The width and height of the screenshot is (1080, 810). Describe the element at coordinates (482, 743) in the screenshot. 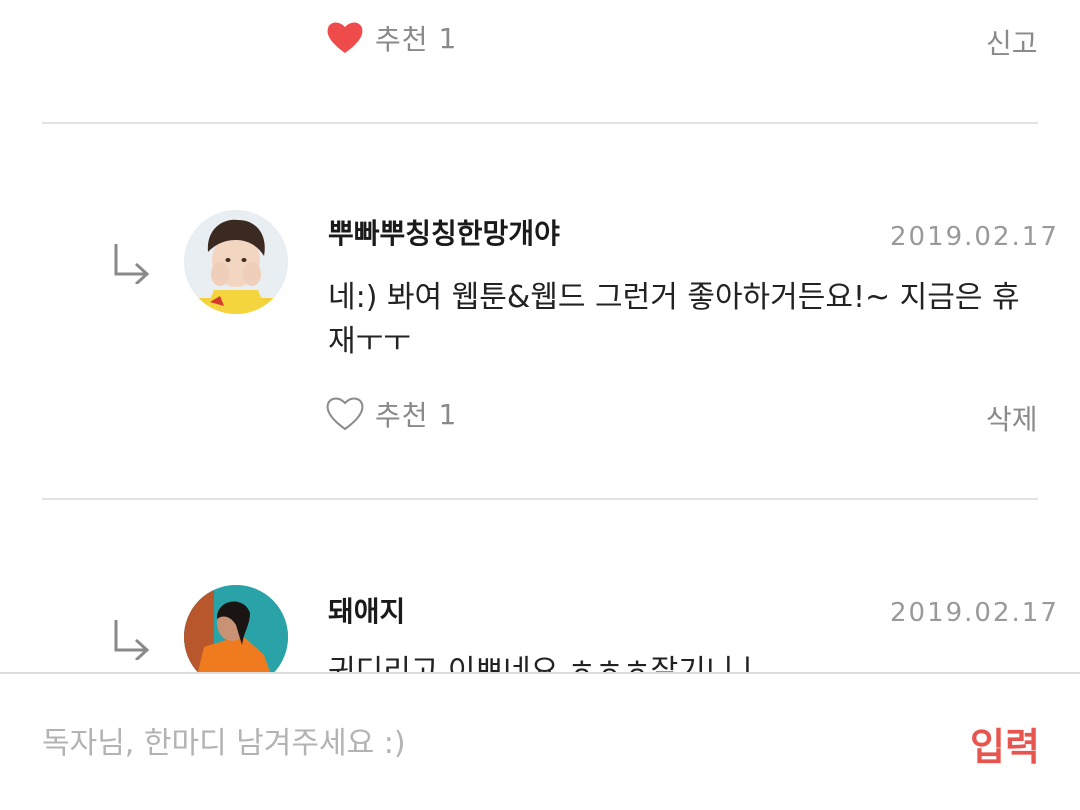

I see `comment-input` at that location.